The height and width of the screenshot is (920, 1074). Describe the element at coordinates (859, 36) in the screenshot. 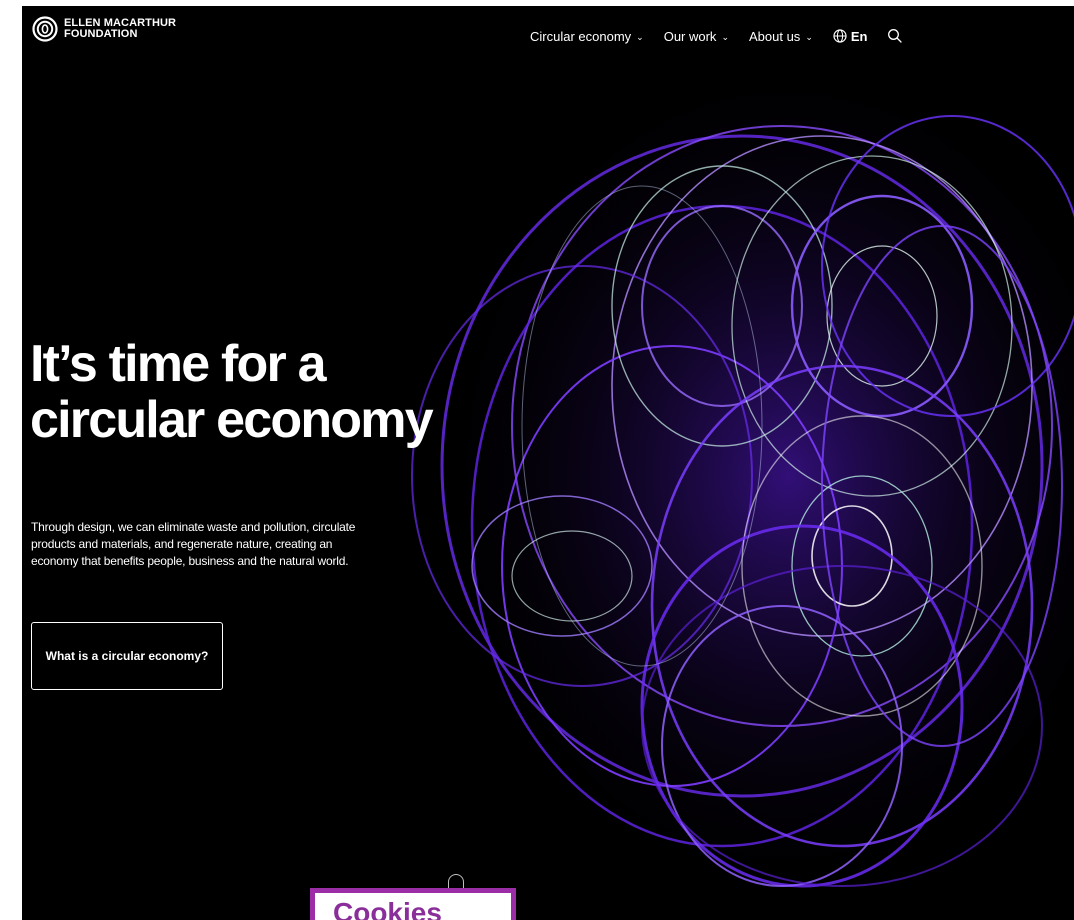

I see `language-label: En` at that location.